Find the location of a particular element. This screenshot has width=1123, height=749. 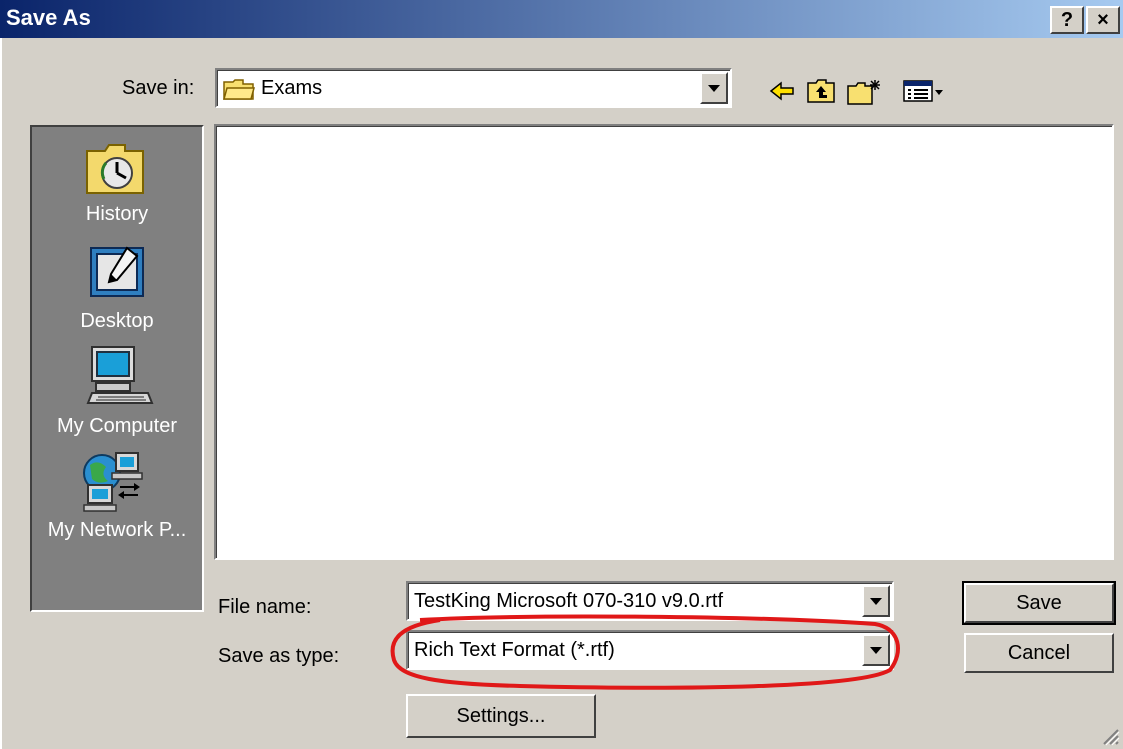

help-button: ? is located at coordinates (1067, 20).